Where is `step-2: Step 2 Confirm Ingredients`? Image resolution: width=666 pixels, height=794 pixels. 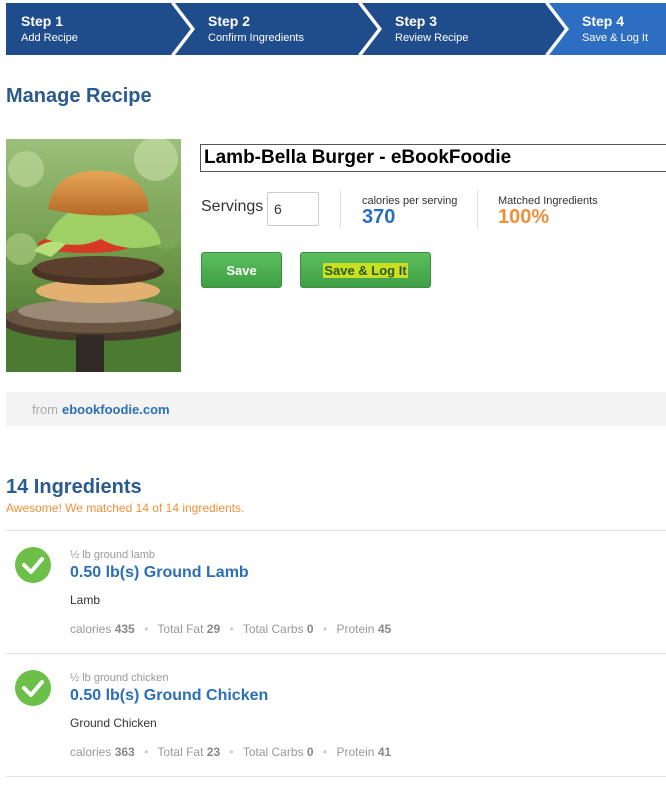
step-2: Step 2 Confirm Ingredients is located at coordinates (275, 29).